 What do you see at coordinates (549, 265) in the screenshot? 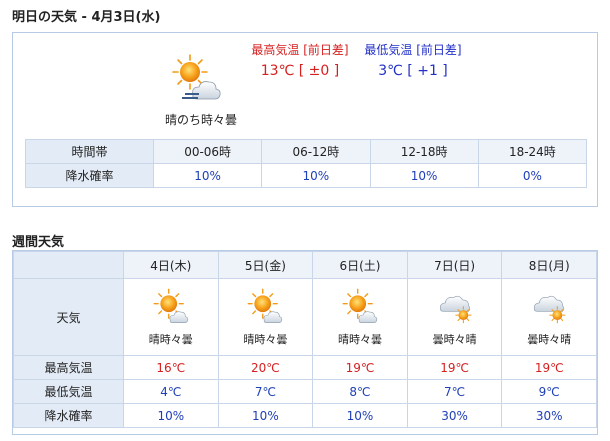
I see `day-header: 8日(月)` at bounding box center [549, 265].